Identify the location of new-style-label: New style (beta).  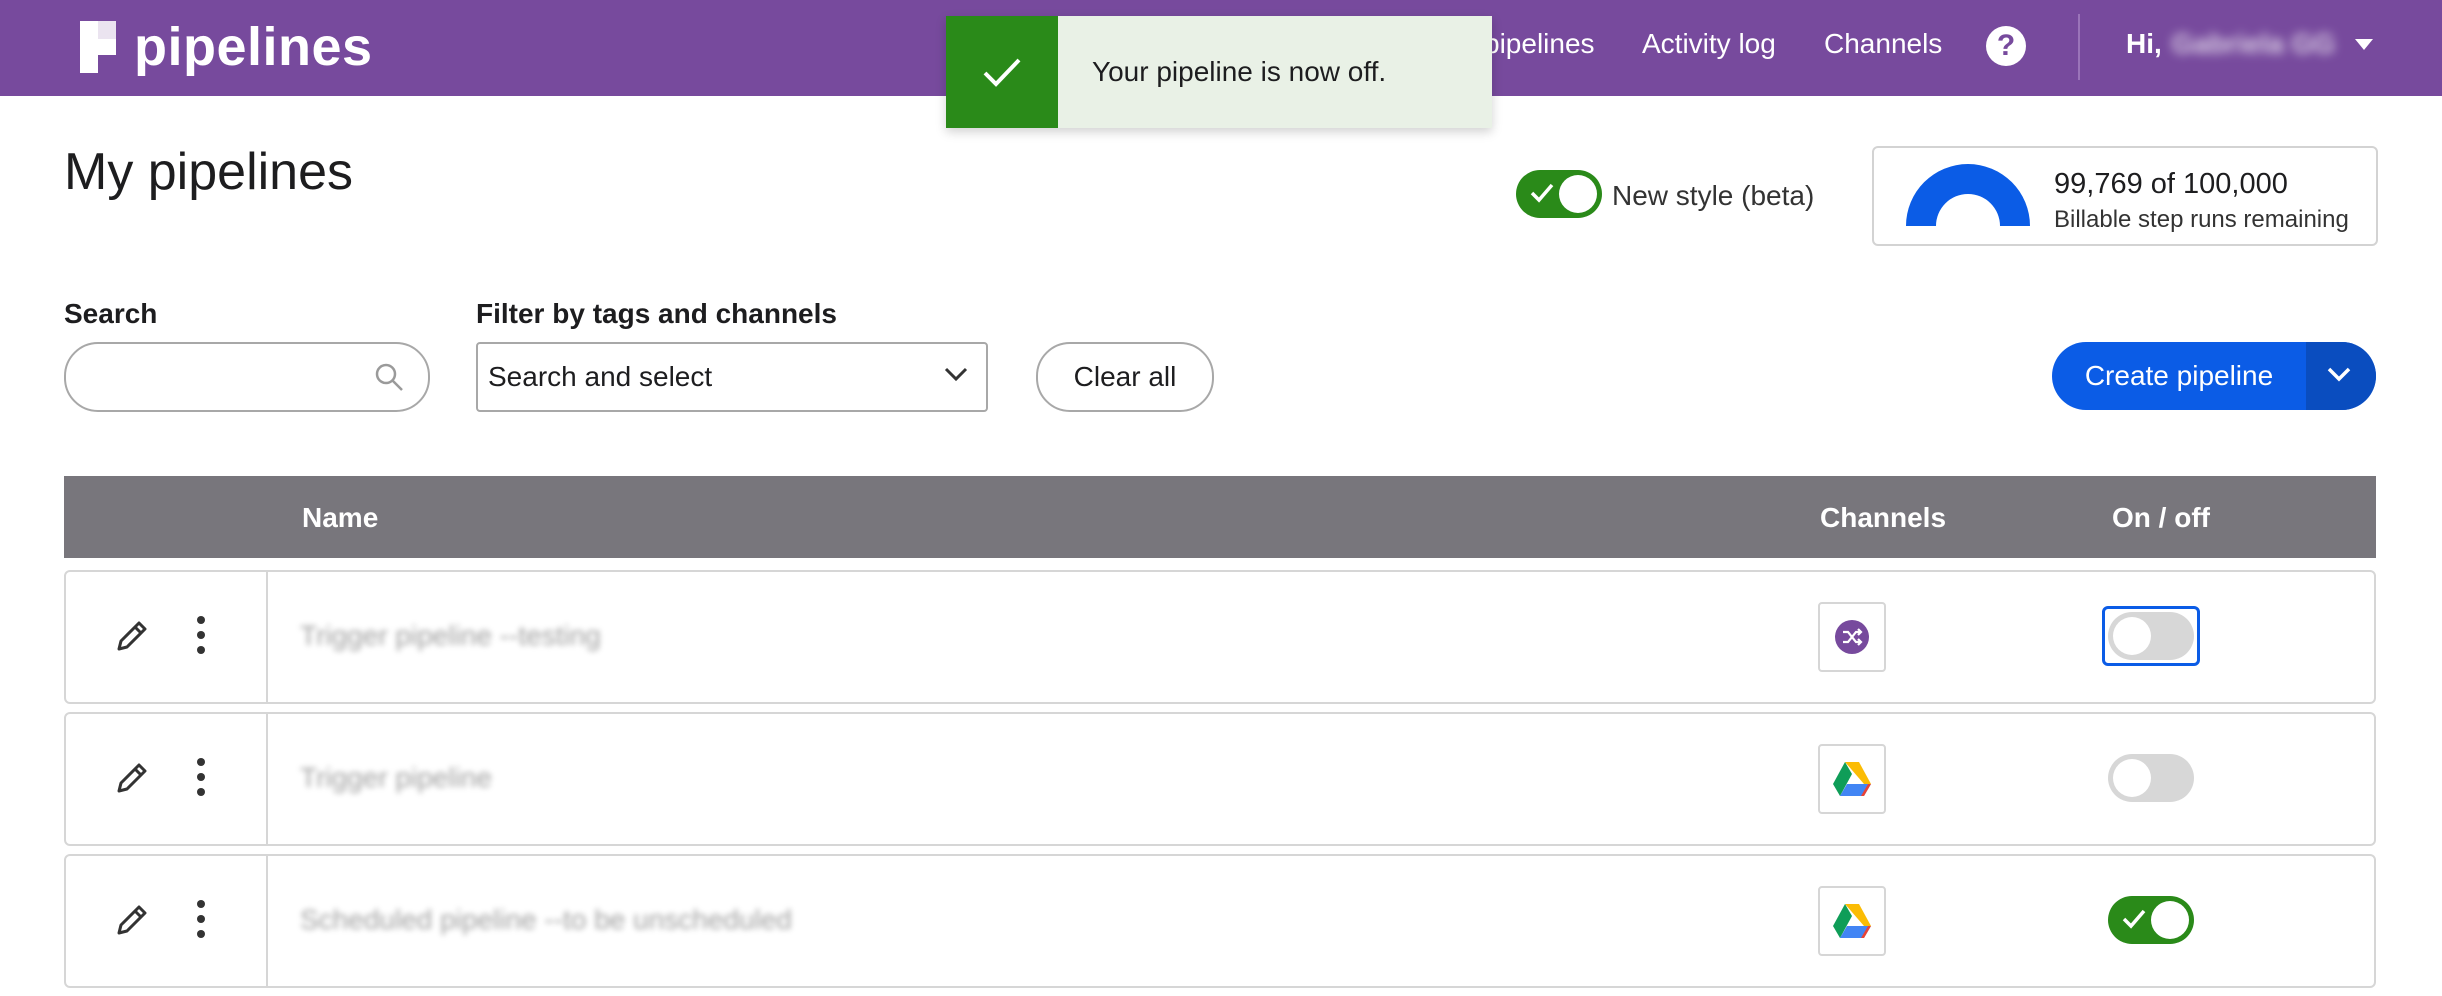
(1713, 195).